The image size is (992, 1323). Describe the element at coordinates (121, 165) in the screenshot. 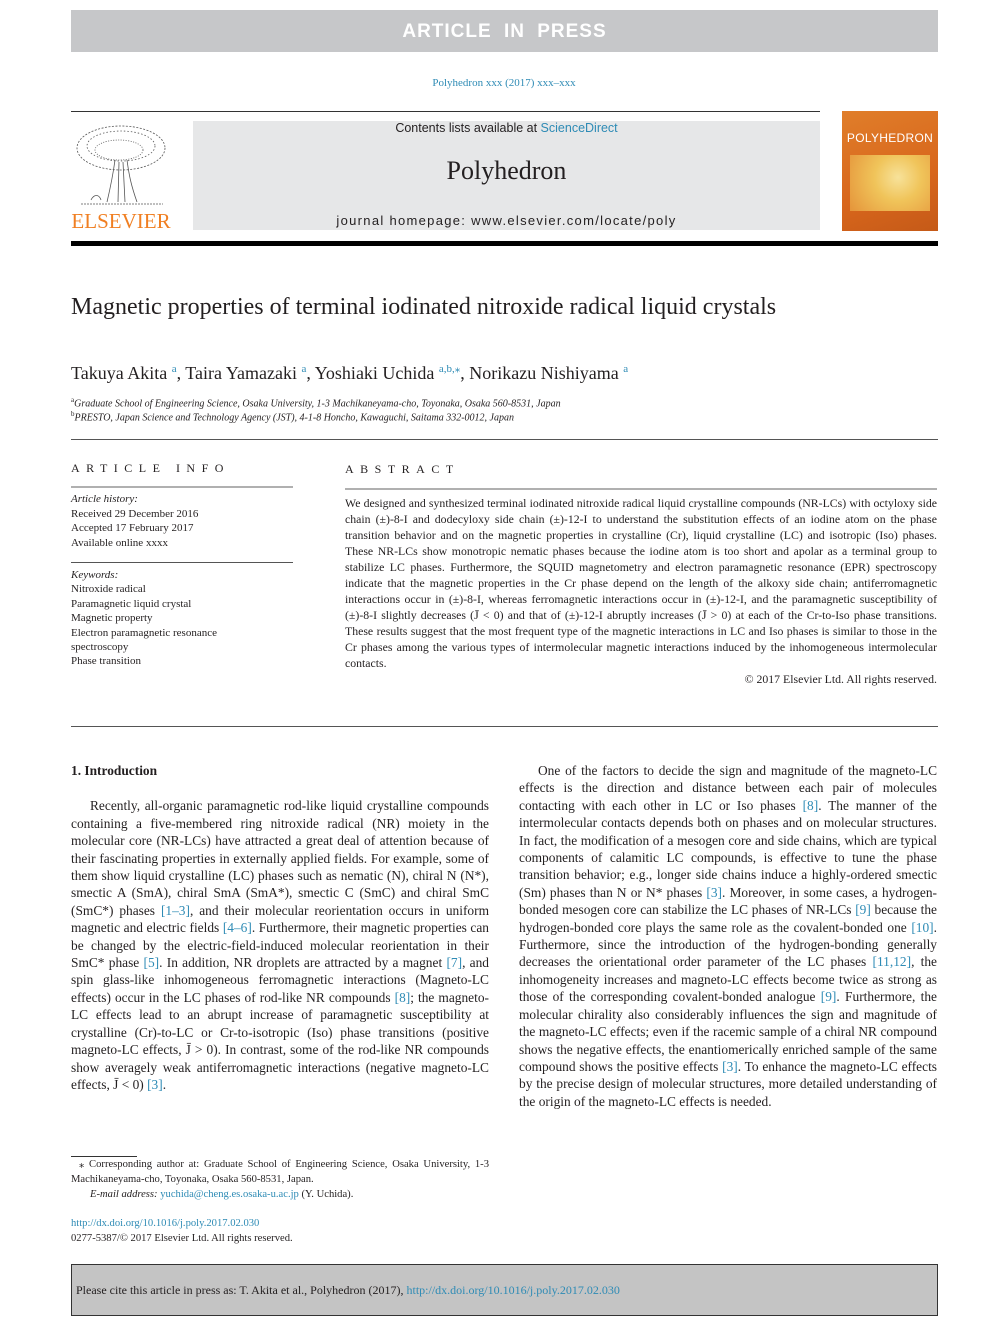

I see `elsevier-tree-logo-icon` at that location.